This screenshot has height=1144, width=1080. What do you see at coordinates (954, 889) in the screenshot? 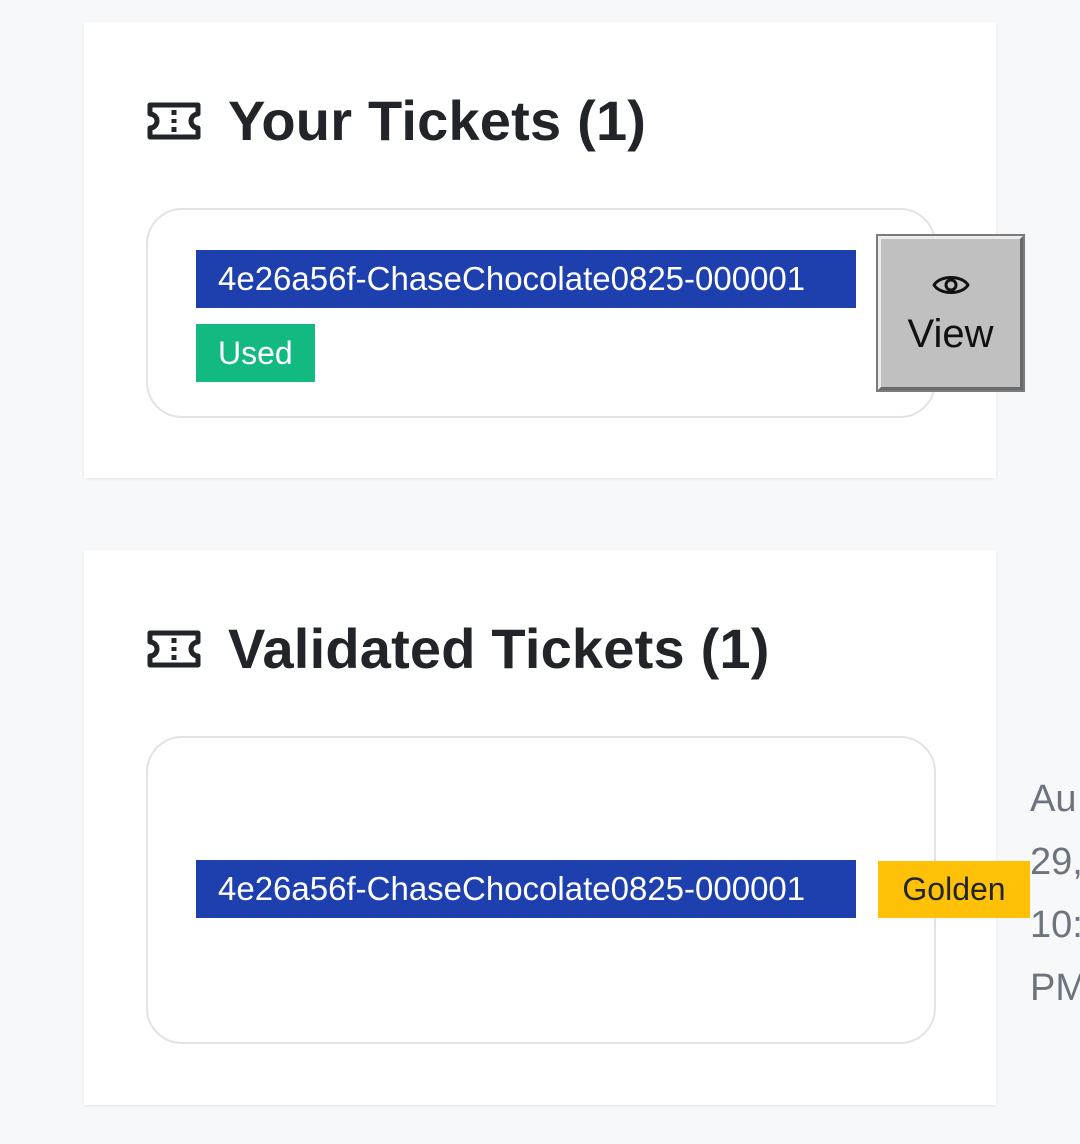
I see `tier-badge: Golden` at bounding box center [954, 889].